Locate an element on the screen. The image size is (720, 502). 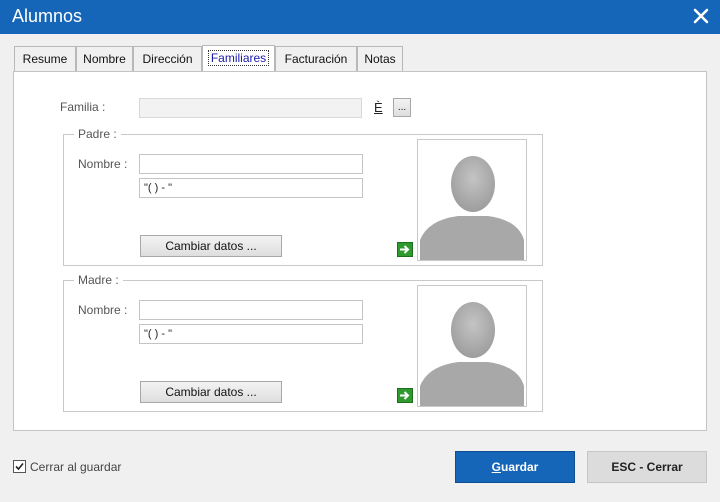
esc-close-button: ESC - Cerrar is located at coordinates (647, 467).